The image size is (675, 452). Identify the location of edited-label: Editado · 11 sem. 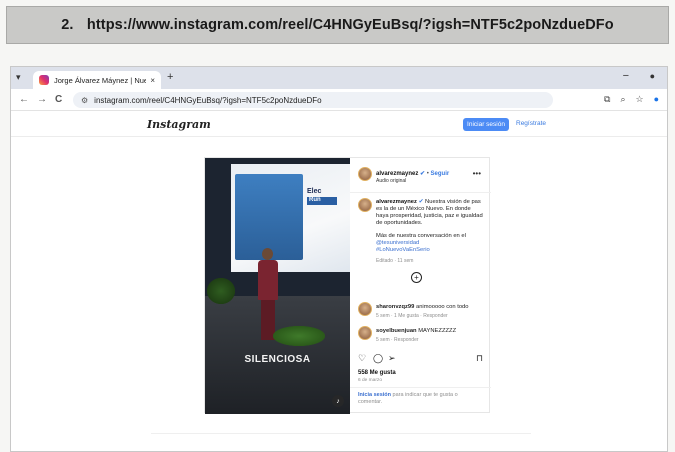
(395, 261).